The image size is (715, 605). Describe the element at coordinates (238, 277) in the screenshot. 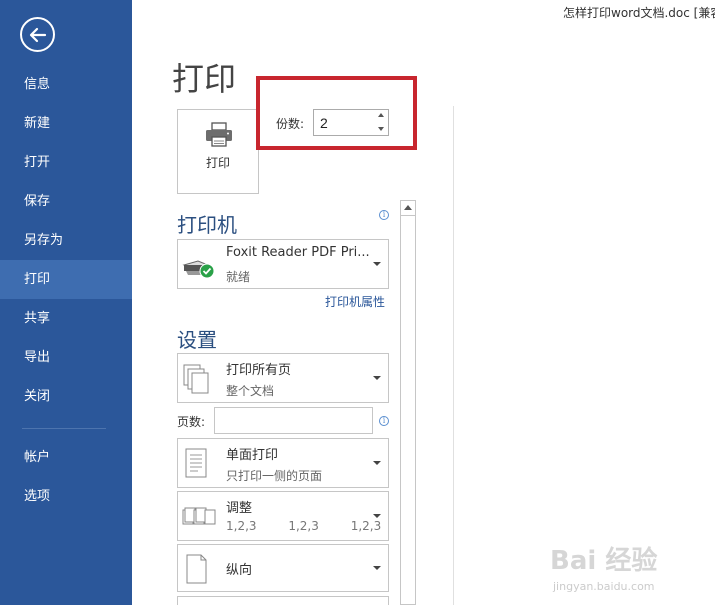

I see `printer-status: 就绪` at that location.